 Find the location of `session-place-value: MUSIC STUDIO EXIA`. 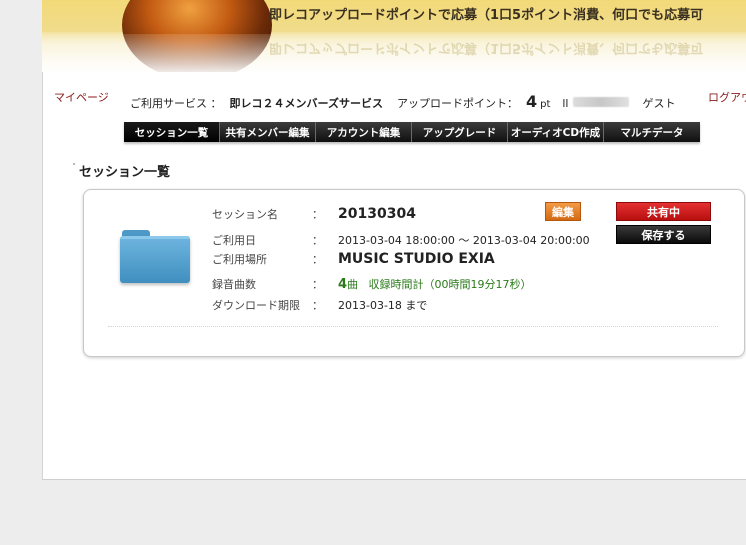

session-place-value: MUSIC STUDIO EXIA is located at coordinates (416, 259).